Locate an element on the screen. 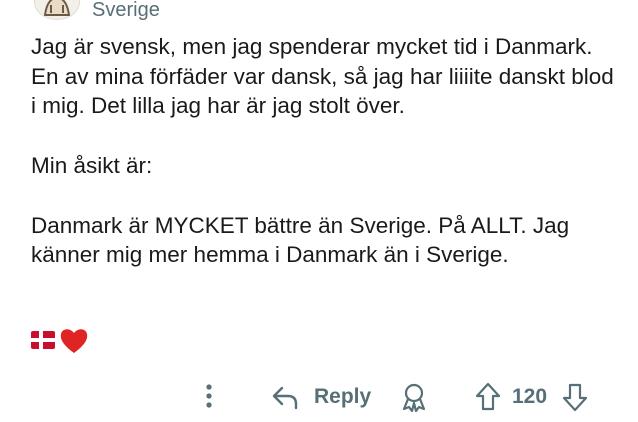 The image size is (638, 422). comment-paragraph: Min åsikt är: is located at coordinates (92, 165).